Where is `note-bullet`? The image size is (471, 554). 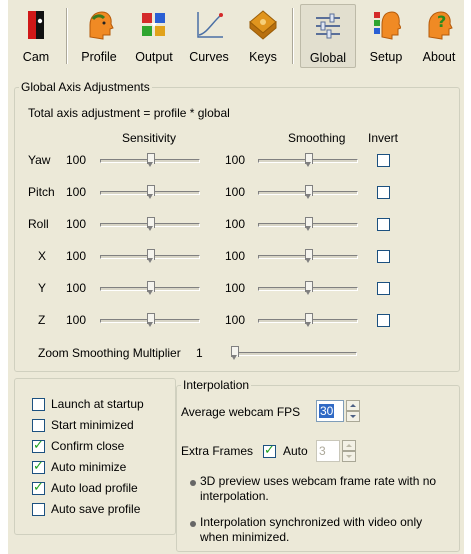
note-bullet is located at coordinates (193, 483).